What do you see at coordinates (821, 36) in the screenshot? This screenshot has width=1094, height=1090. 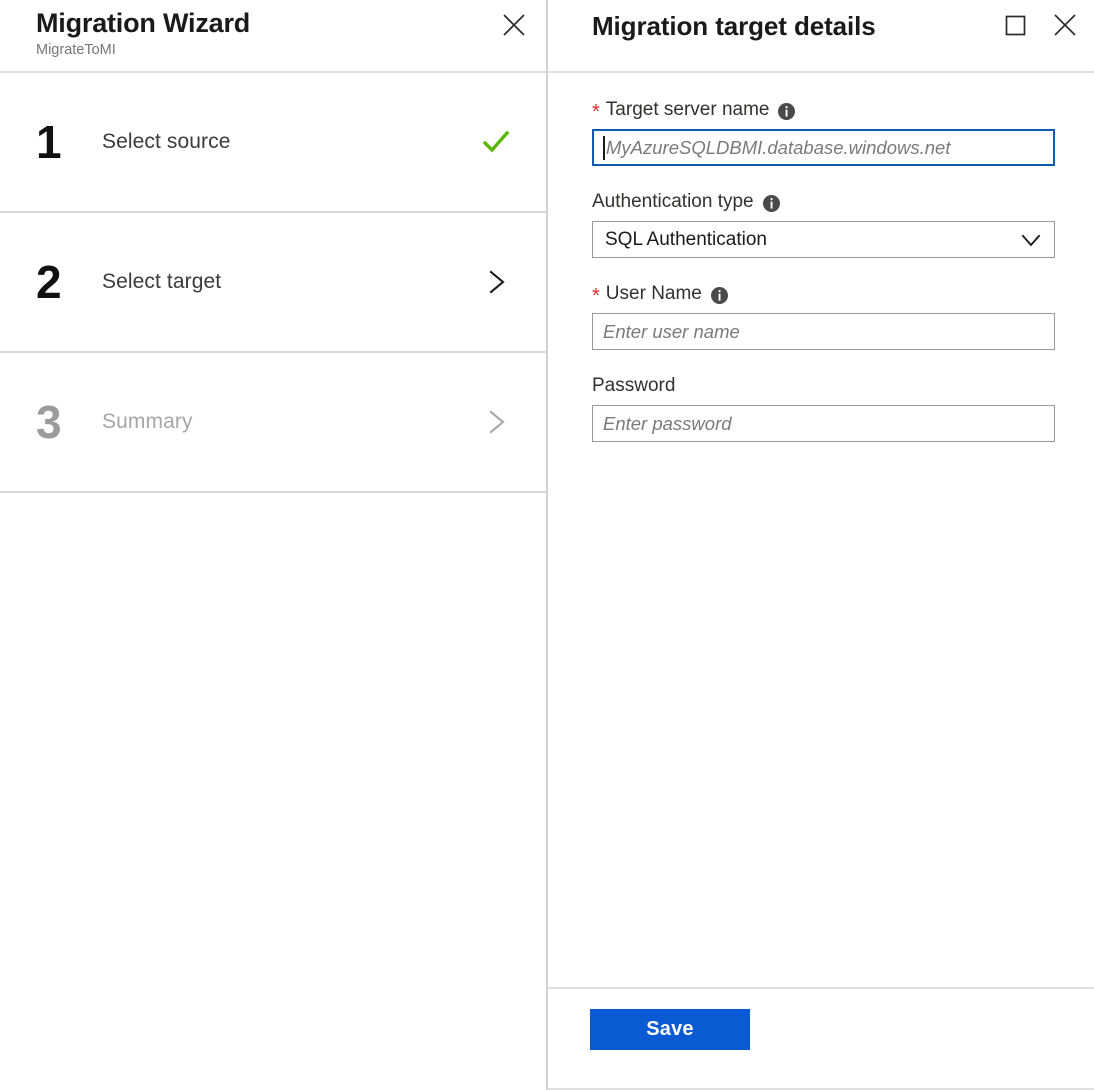 I see `details-header: Migration target details` at bounding box center [821, 36].